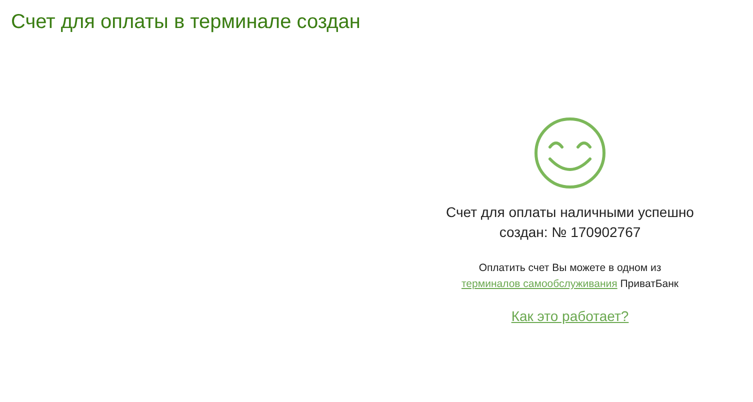 This screenshot has width=753, height=402. Describe the element at coordinates (570, 276) in the screenshot. I see `payment-note: Оплатить счет Вы можете в одном из терминалов самообслуживания ПриватБанк` at that location.